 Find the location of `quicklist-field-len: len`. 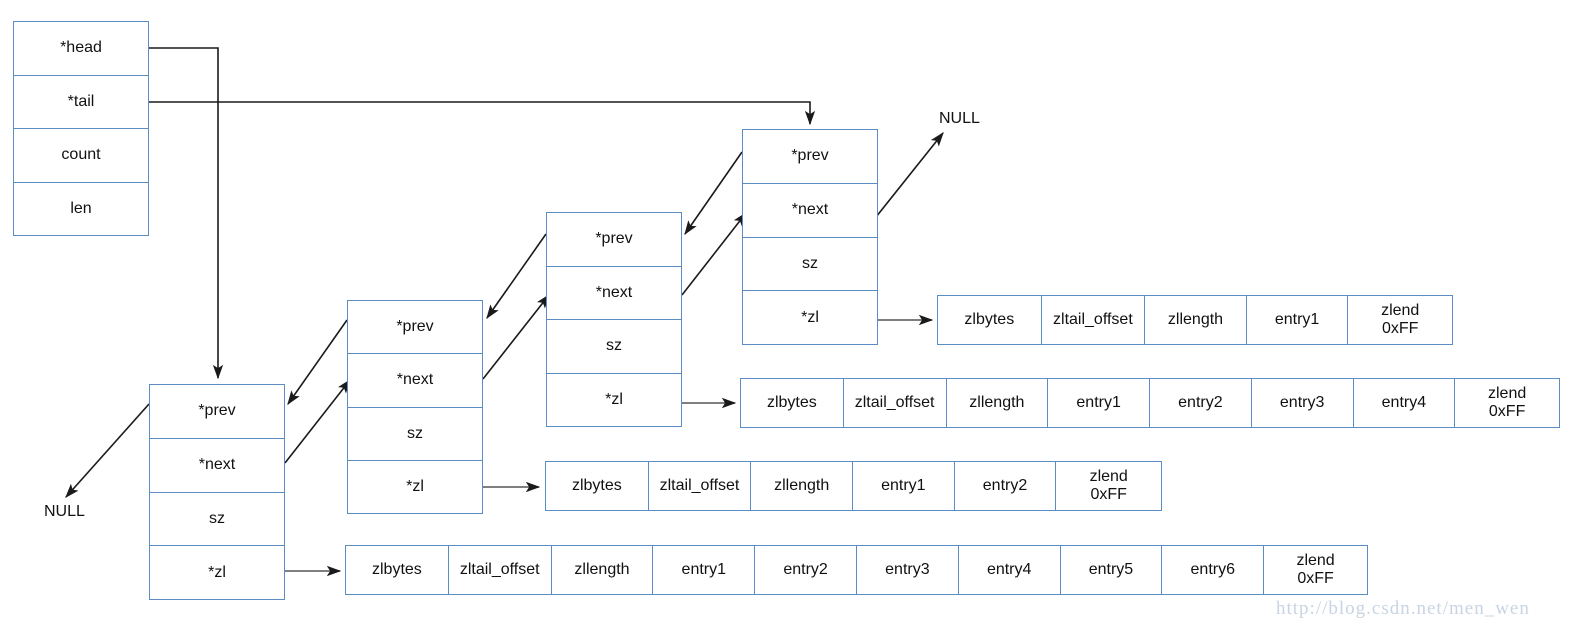

quicklist-field-len: len is located at coordinates (81, 208).